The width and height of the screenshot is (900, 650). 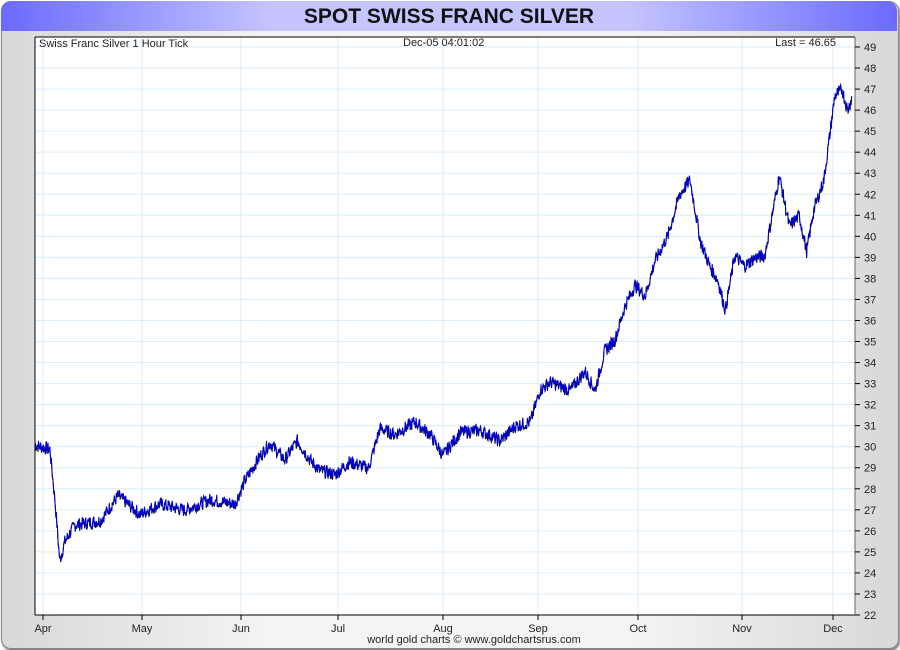 What do you see at coordinates (870, 616) in the screenshot?
I see `y-tick-label: 22` at bounding box center [870, 616].